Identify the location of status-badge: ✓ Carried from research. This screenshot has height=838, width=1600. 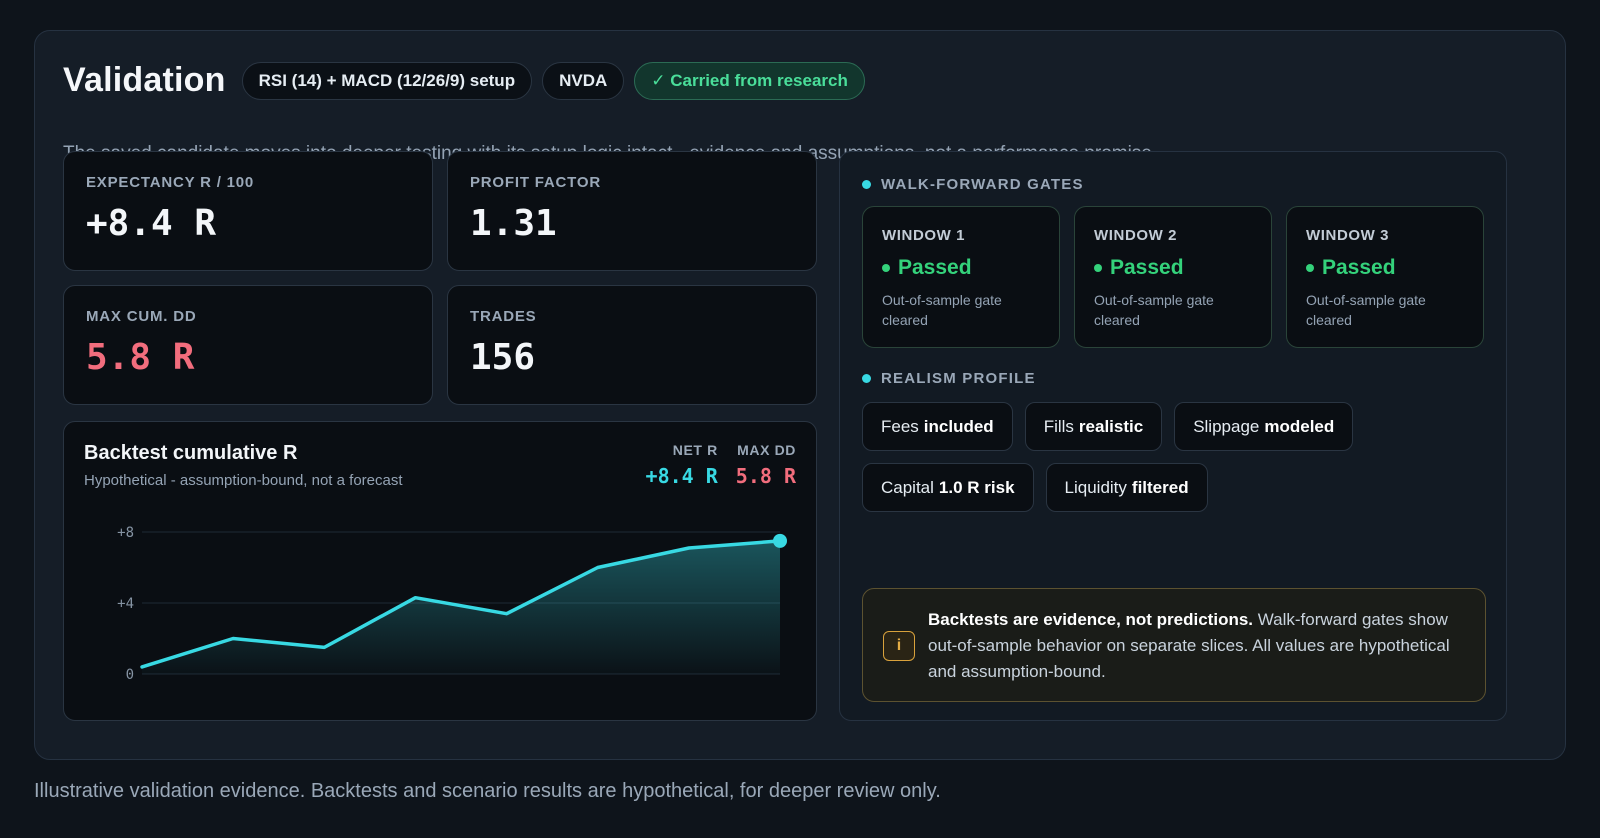
(749, 80).